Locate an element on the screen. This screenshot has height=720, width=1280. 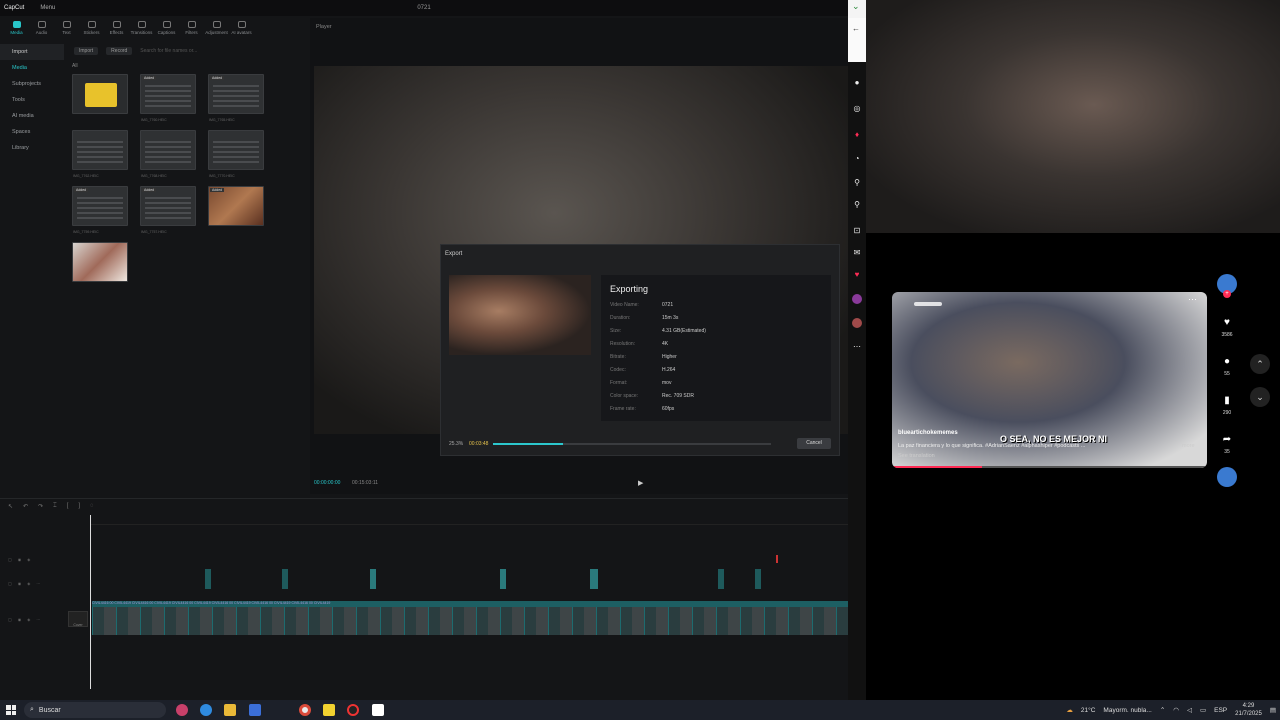
media-thumb: Added IMG_7759.HEIC is located at coordinates (100, 210).